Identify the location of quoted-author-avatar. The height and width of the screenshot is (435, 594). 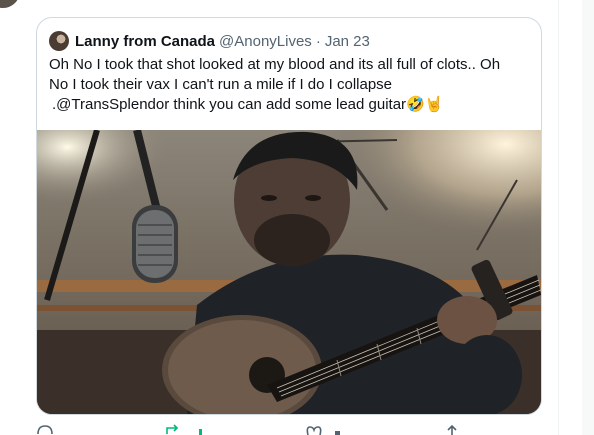
(59, 41).